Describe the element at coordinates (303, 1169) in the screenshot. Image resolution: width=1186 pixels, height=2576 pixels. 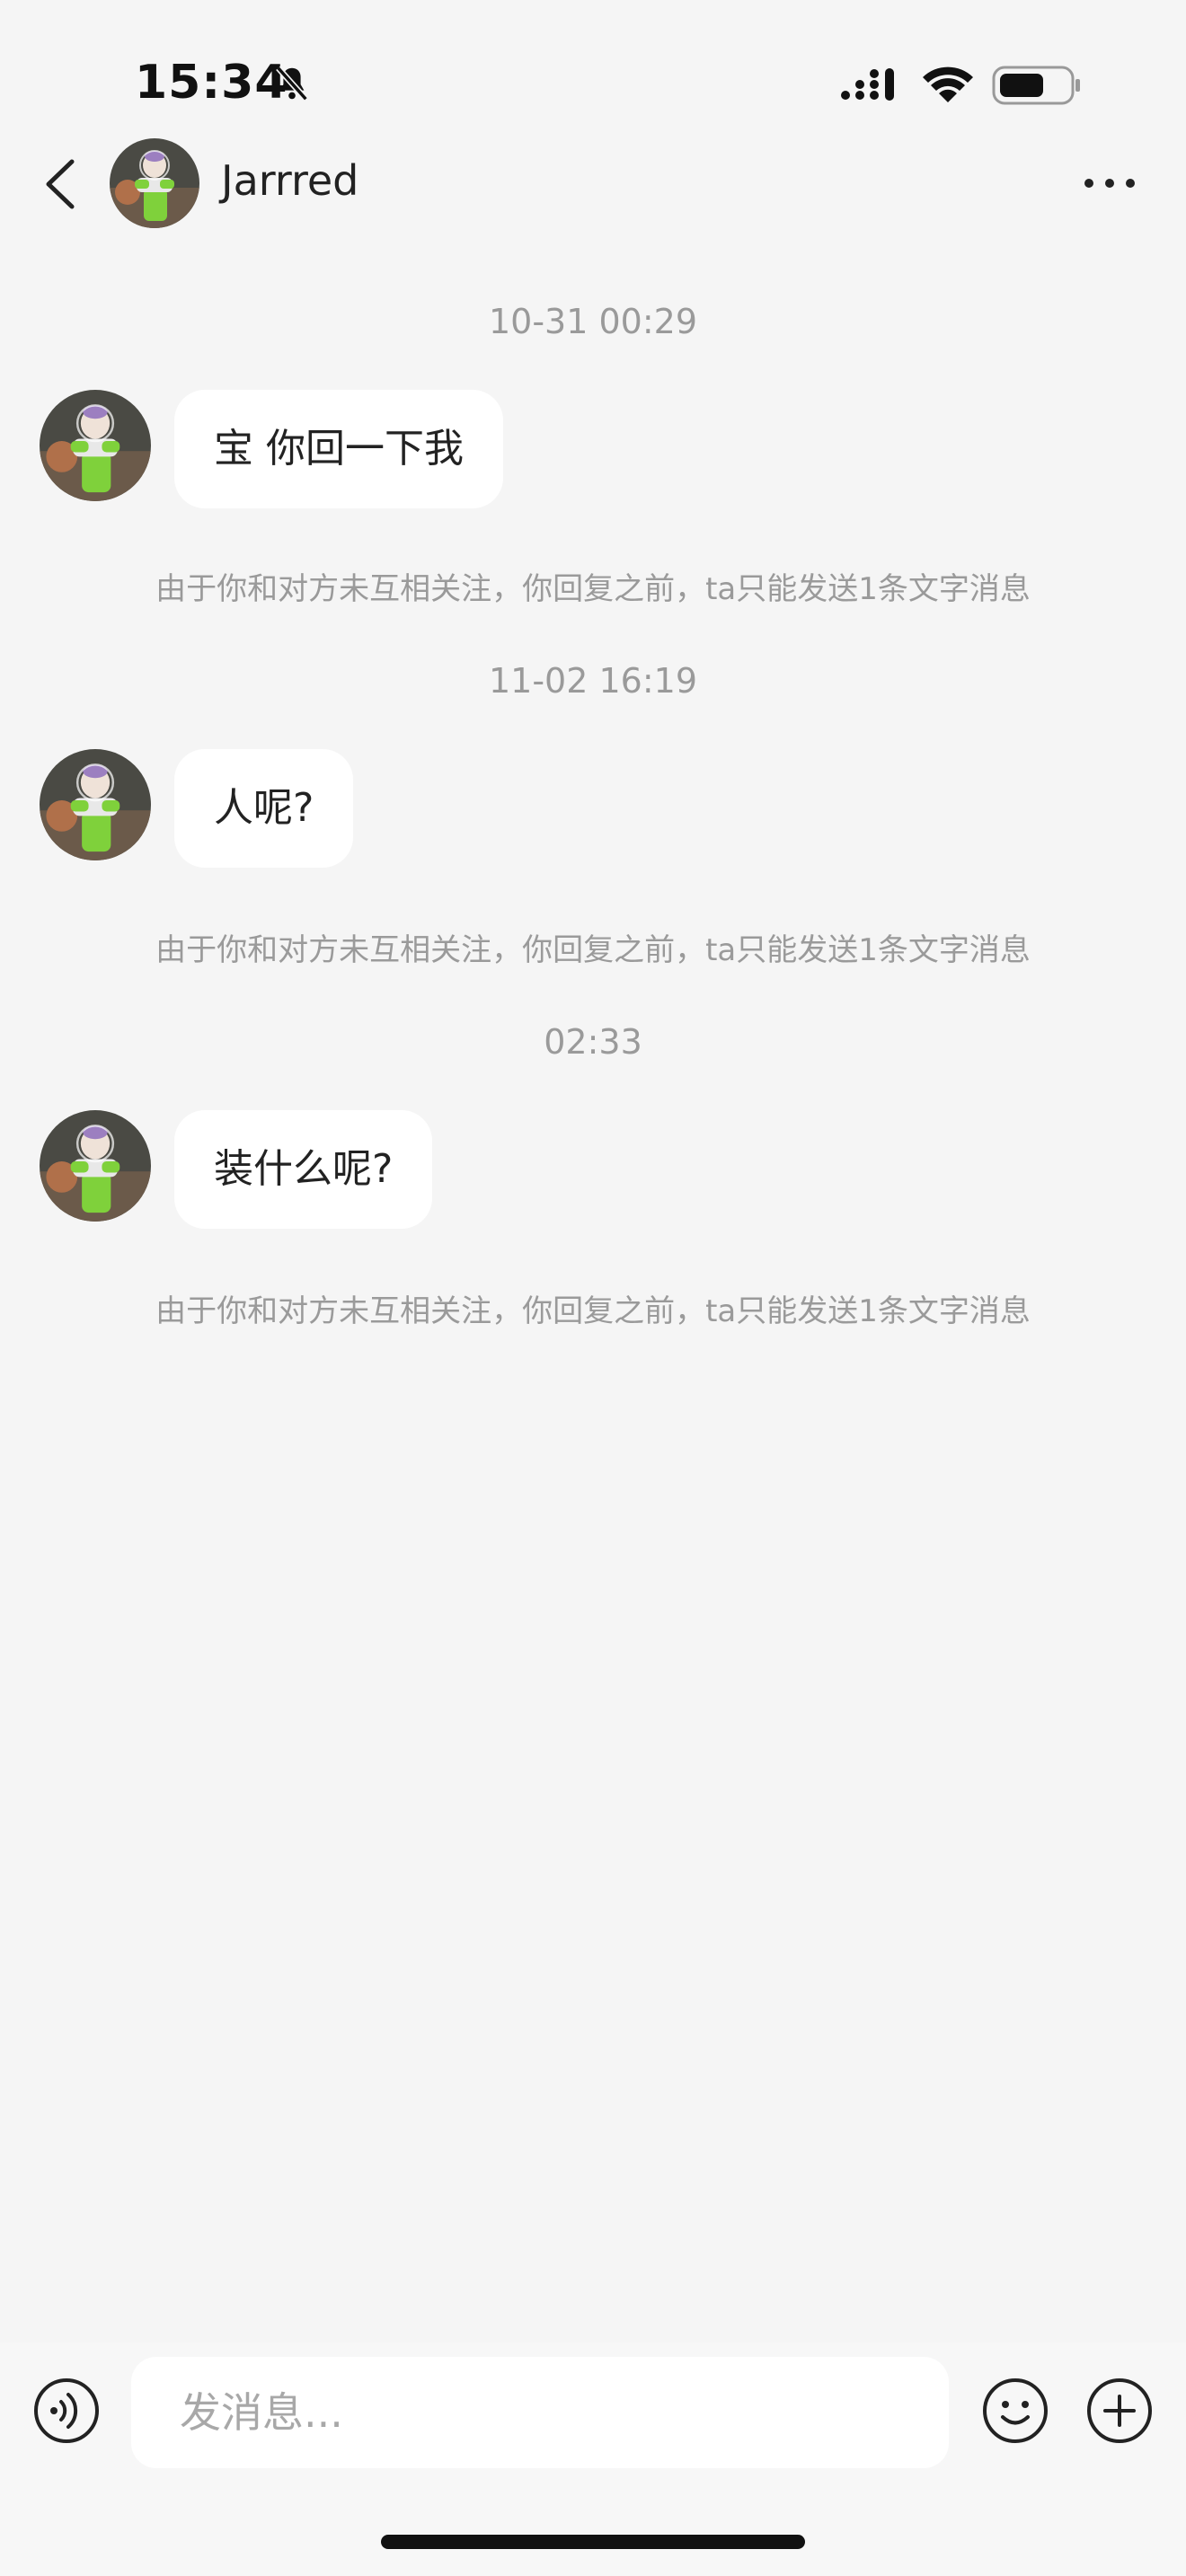
I see `message-bubble: 装什么呢?` at that location.